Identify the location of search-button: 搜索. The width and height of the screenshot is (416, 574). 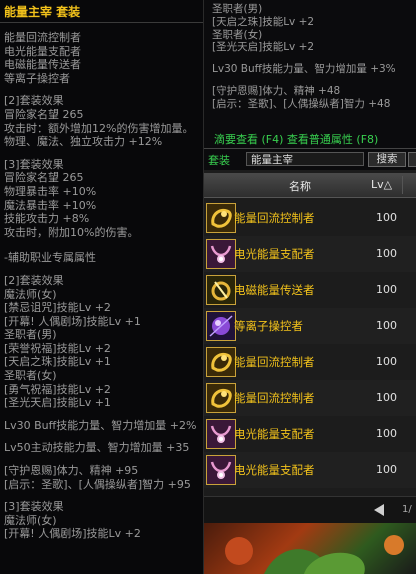
(387, 159).